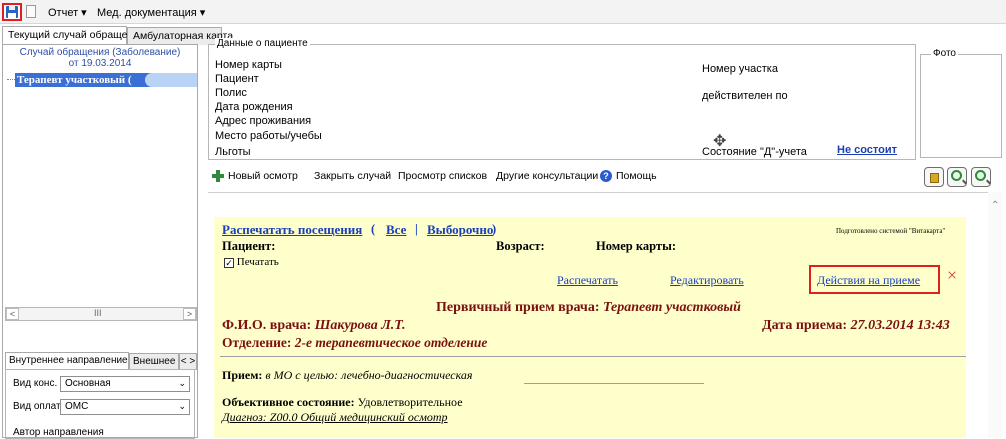 Image resolution: width=1006 pixels, height=439 pixels. What do you see at coordinates (251, 262) in the screenshot?
I see `print-checkbox: ✓ Печатать` at bounding box center [251, 262].